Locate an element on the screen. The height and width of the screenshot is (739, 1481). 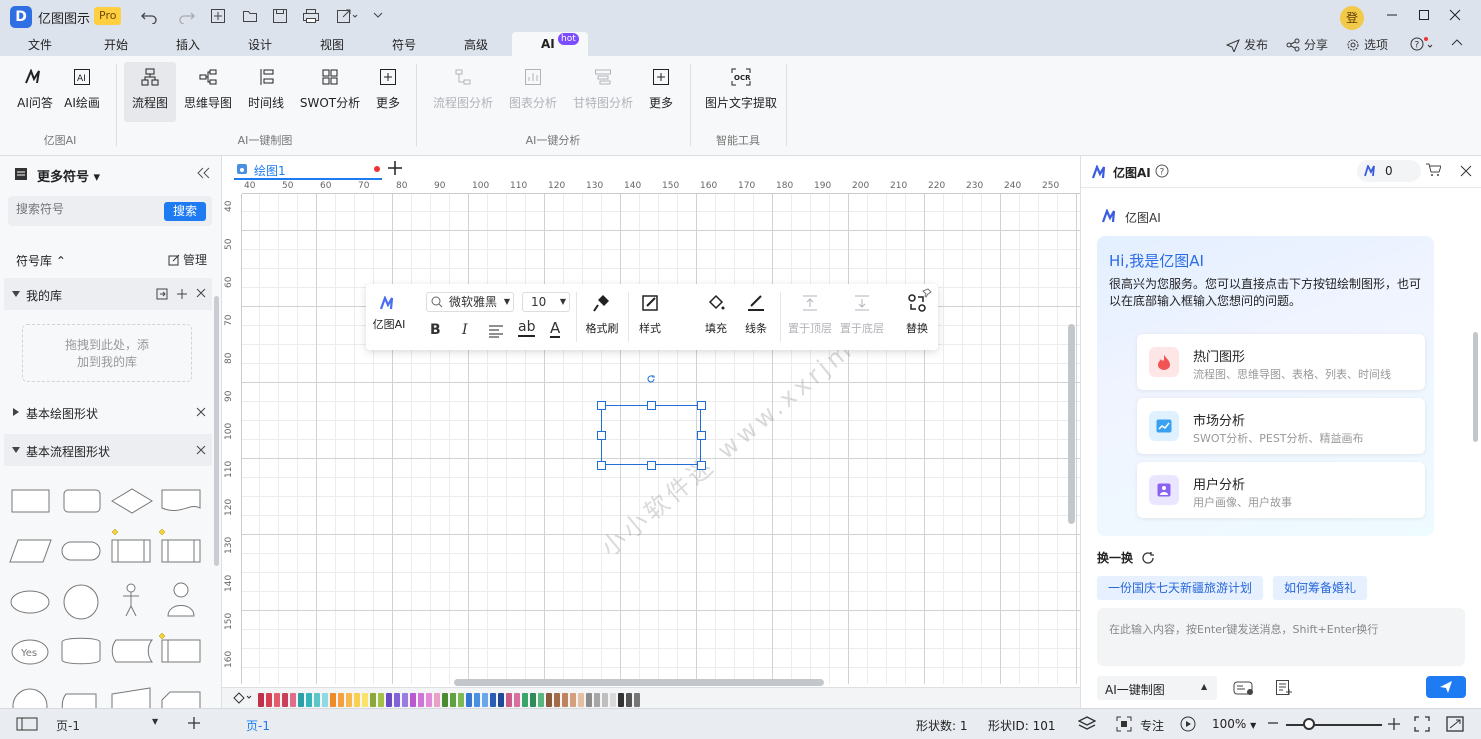
tab-design: 设计 is located at coordinates (260, 44).